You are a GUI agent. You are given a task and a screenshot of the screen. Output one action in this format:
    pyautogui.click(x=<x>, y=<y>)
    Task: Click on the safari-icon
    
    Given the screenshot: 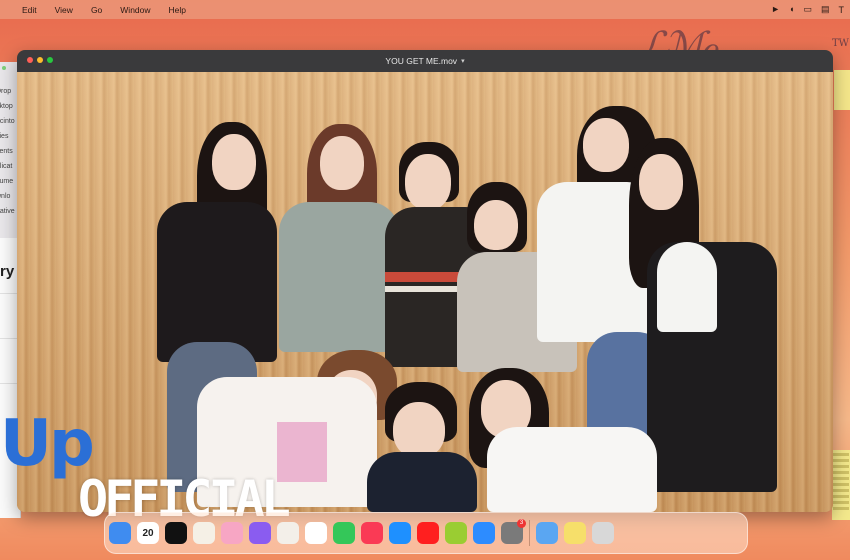 What is the action you would take?
    pyautogui.click(x=400, y=533)
    